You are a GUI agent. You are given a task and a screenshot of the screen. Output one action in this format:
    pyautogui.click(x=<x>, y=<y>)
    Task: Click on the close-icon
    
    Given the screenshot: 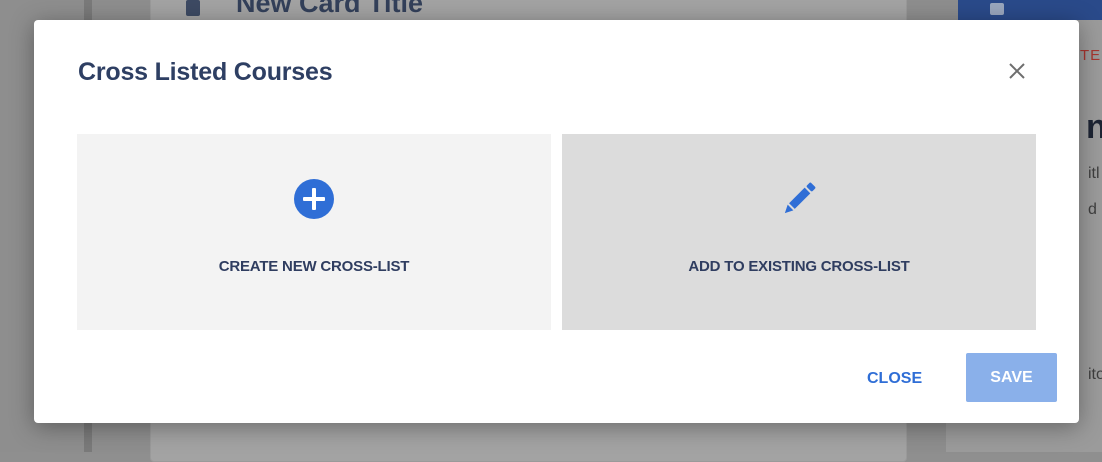 What is the action you would take?
    pyautogui.click(x=1017, y=71)
    